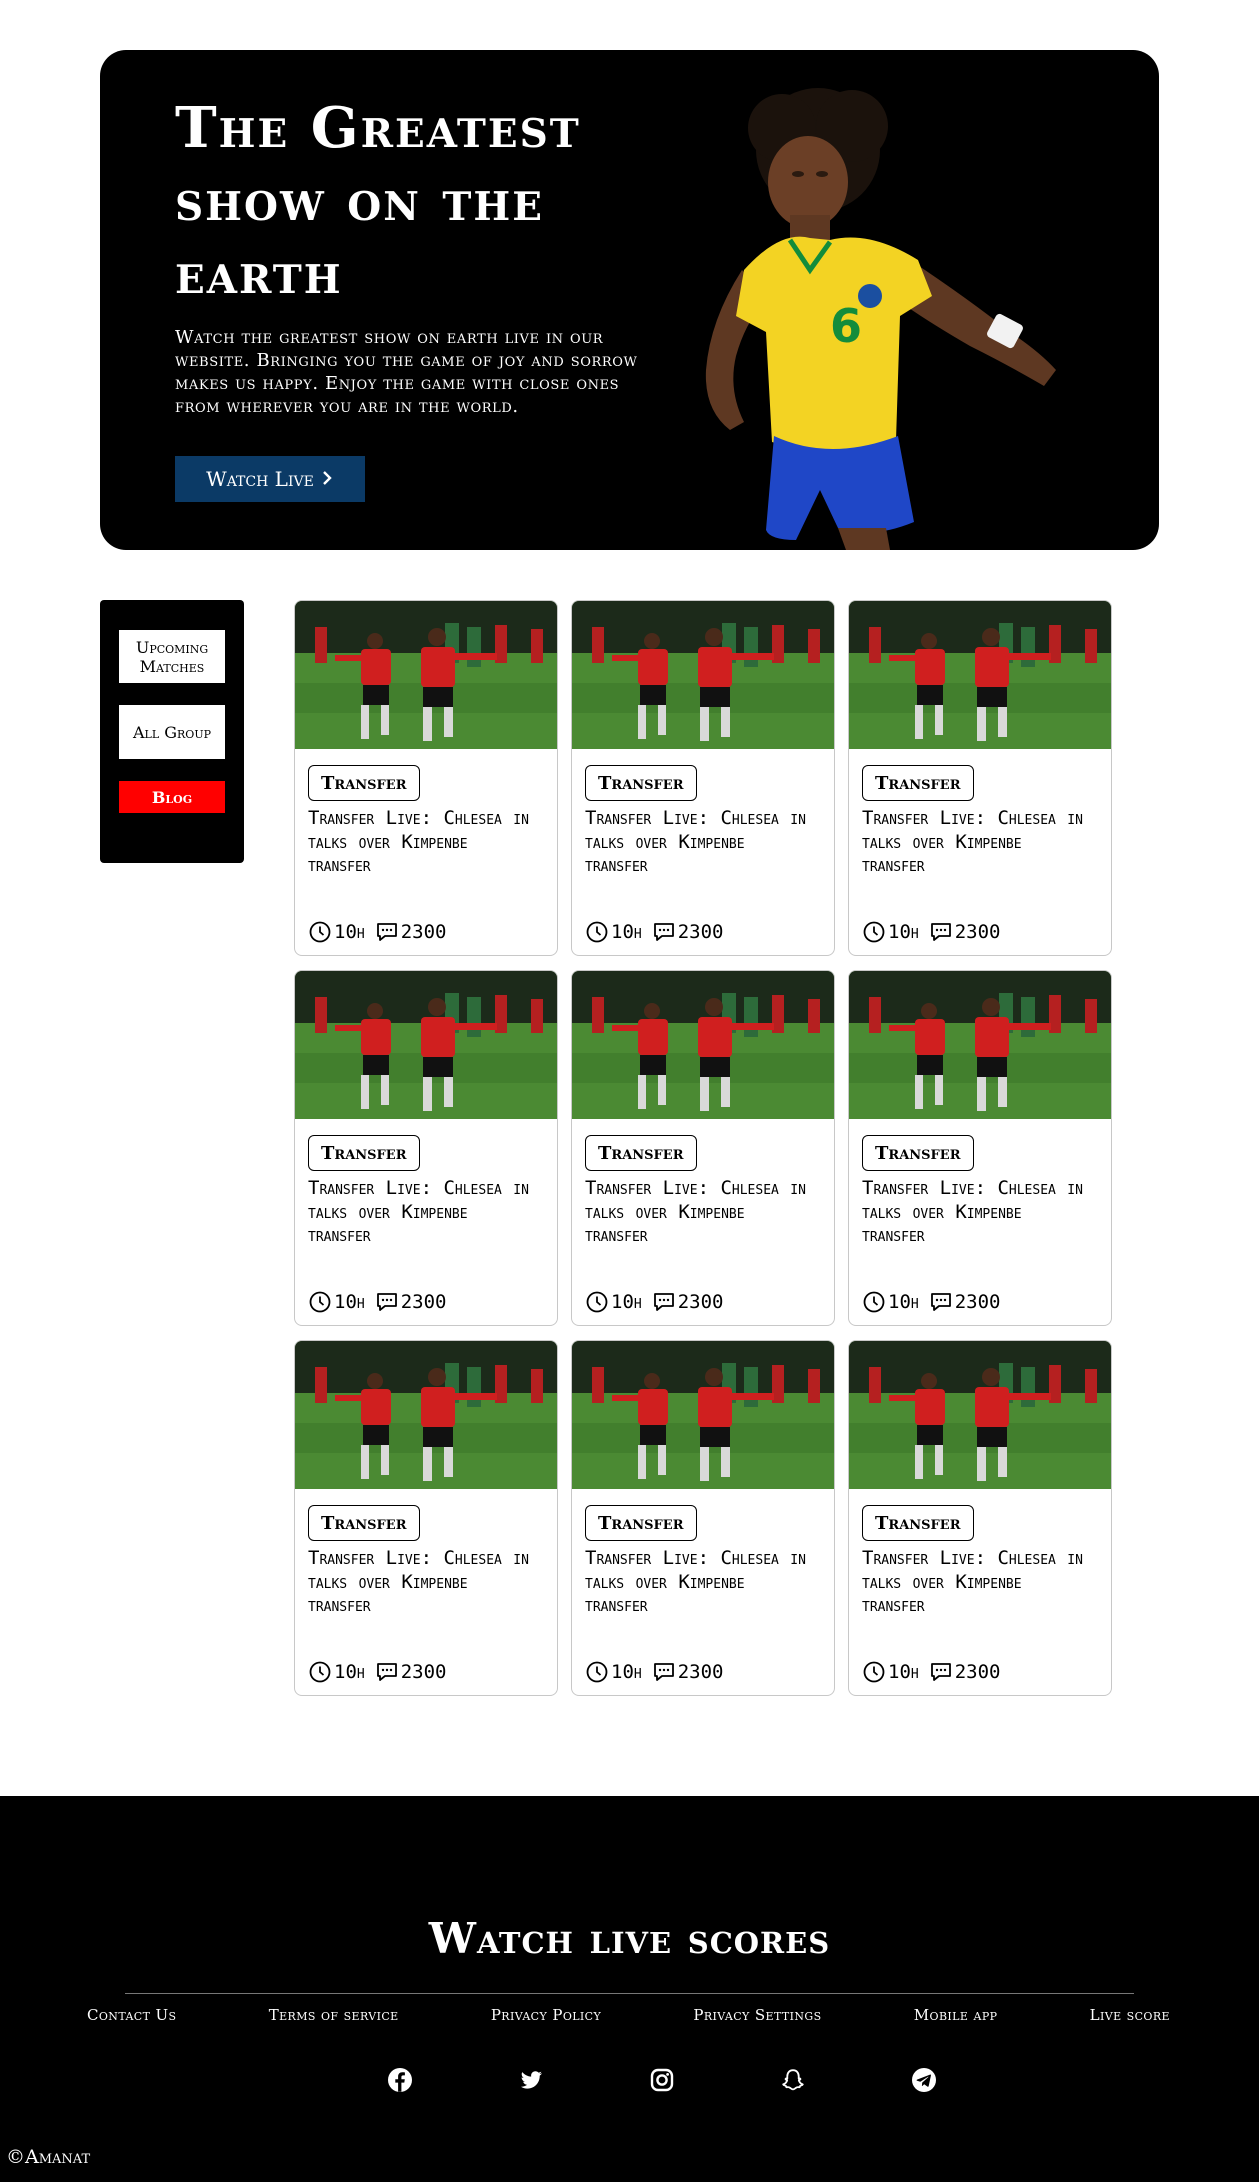  What do you see at coordinates (48, 2157) in the screenshot?
I see `copyright: ©Amanat` at bounding box center [48, 2157].